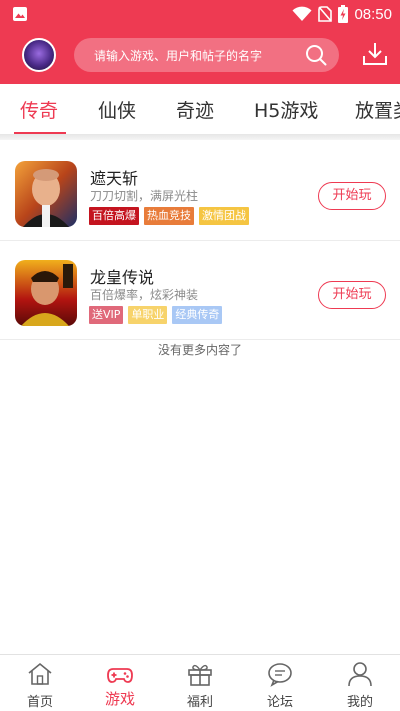  What do you see at coordinates (39, 702) in the screenshot?
I see `nav-label: 首页` at bounding box center [39, 702].